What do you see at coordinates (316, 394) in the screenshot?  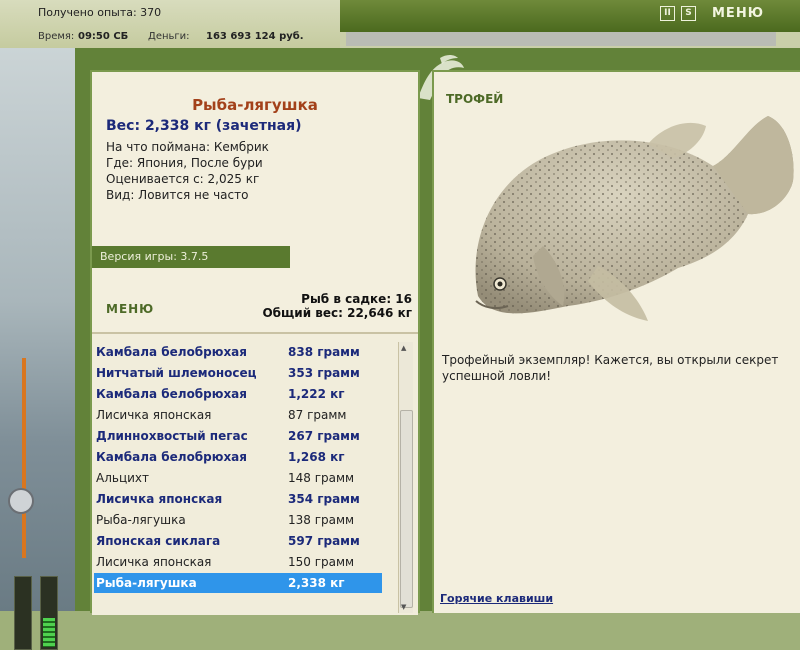 I see `catch-weight: 1,222 кг` at bounding box center [316, 394].